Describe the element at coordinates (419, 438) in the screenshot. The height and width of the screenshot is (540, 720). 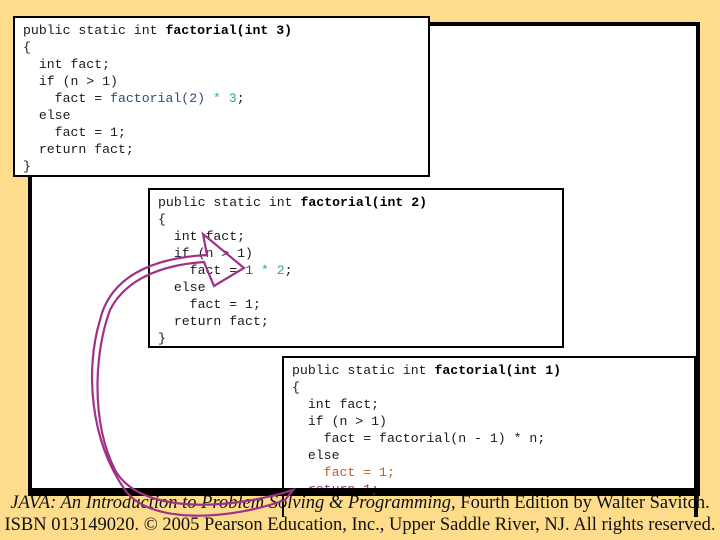
I see `code-line: fact = factorial(n - 1) * n;` at that location.